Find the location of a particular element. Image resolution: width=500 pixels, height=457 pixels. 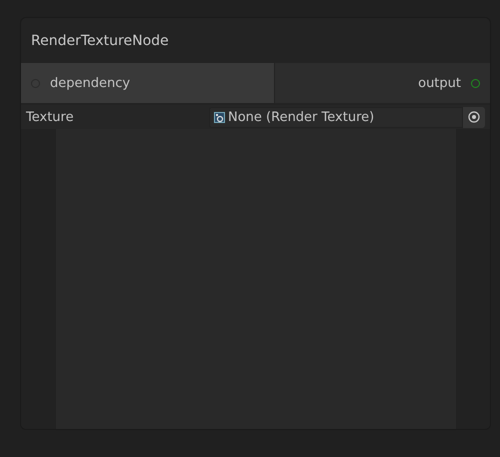

port-label: dependency is located at coordinates (90, 83).